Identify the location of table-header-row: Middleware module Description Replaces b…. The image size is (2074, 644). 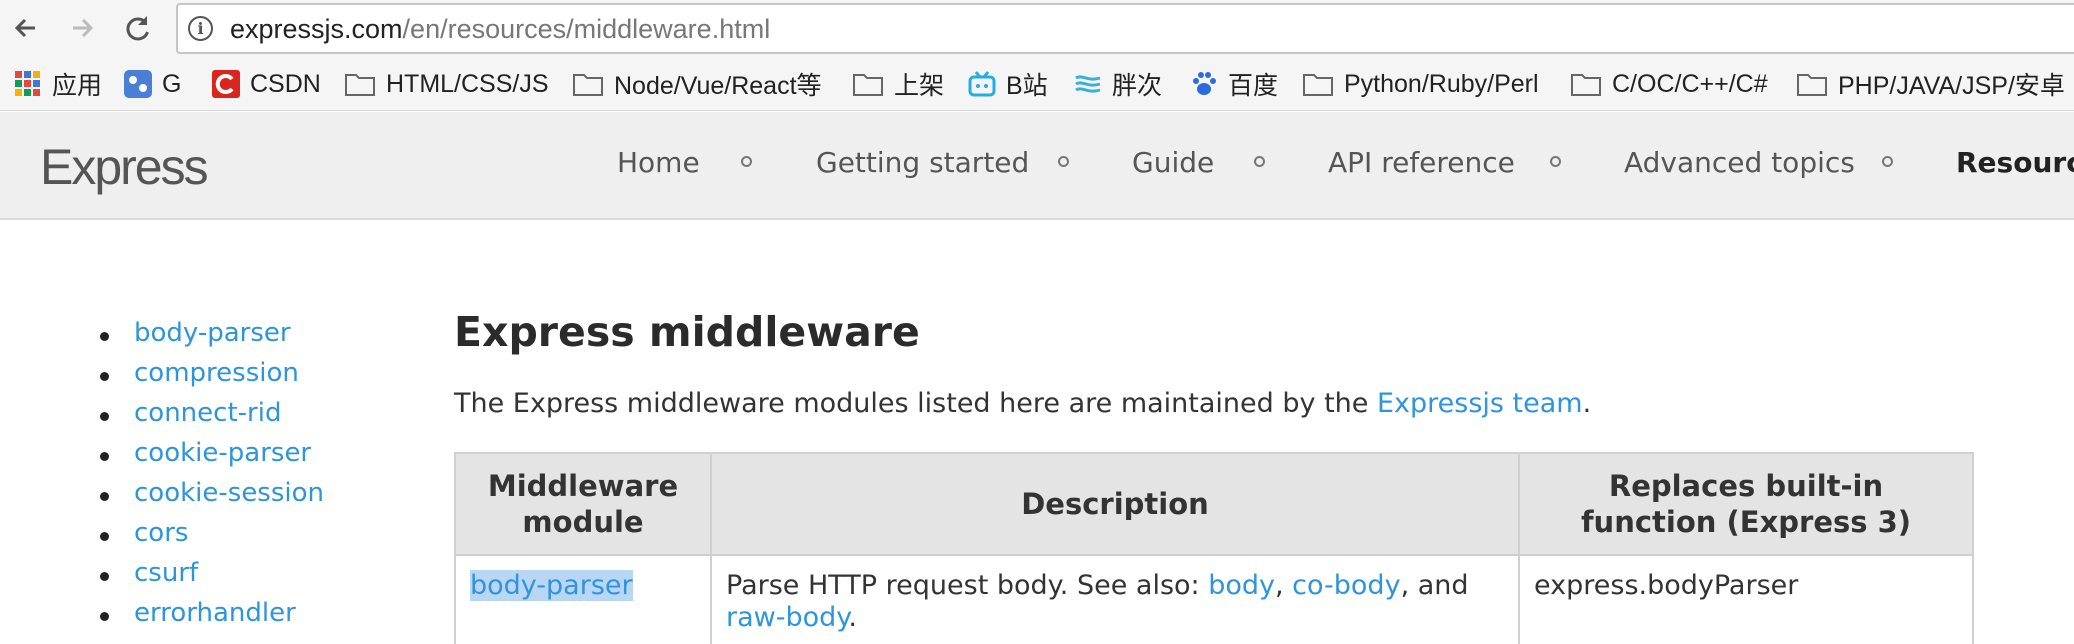
(1214, 505).